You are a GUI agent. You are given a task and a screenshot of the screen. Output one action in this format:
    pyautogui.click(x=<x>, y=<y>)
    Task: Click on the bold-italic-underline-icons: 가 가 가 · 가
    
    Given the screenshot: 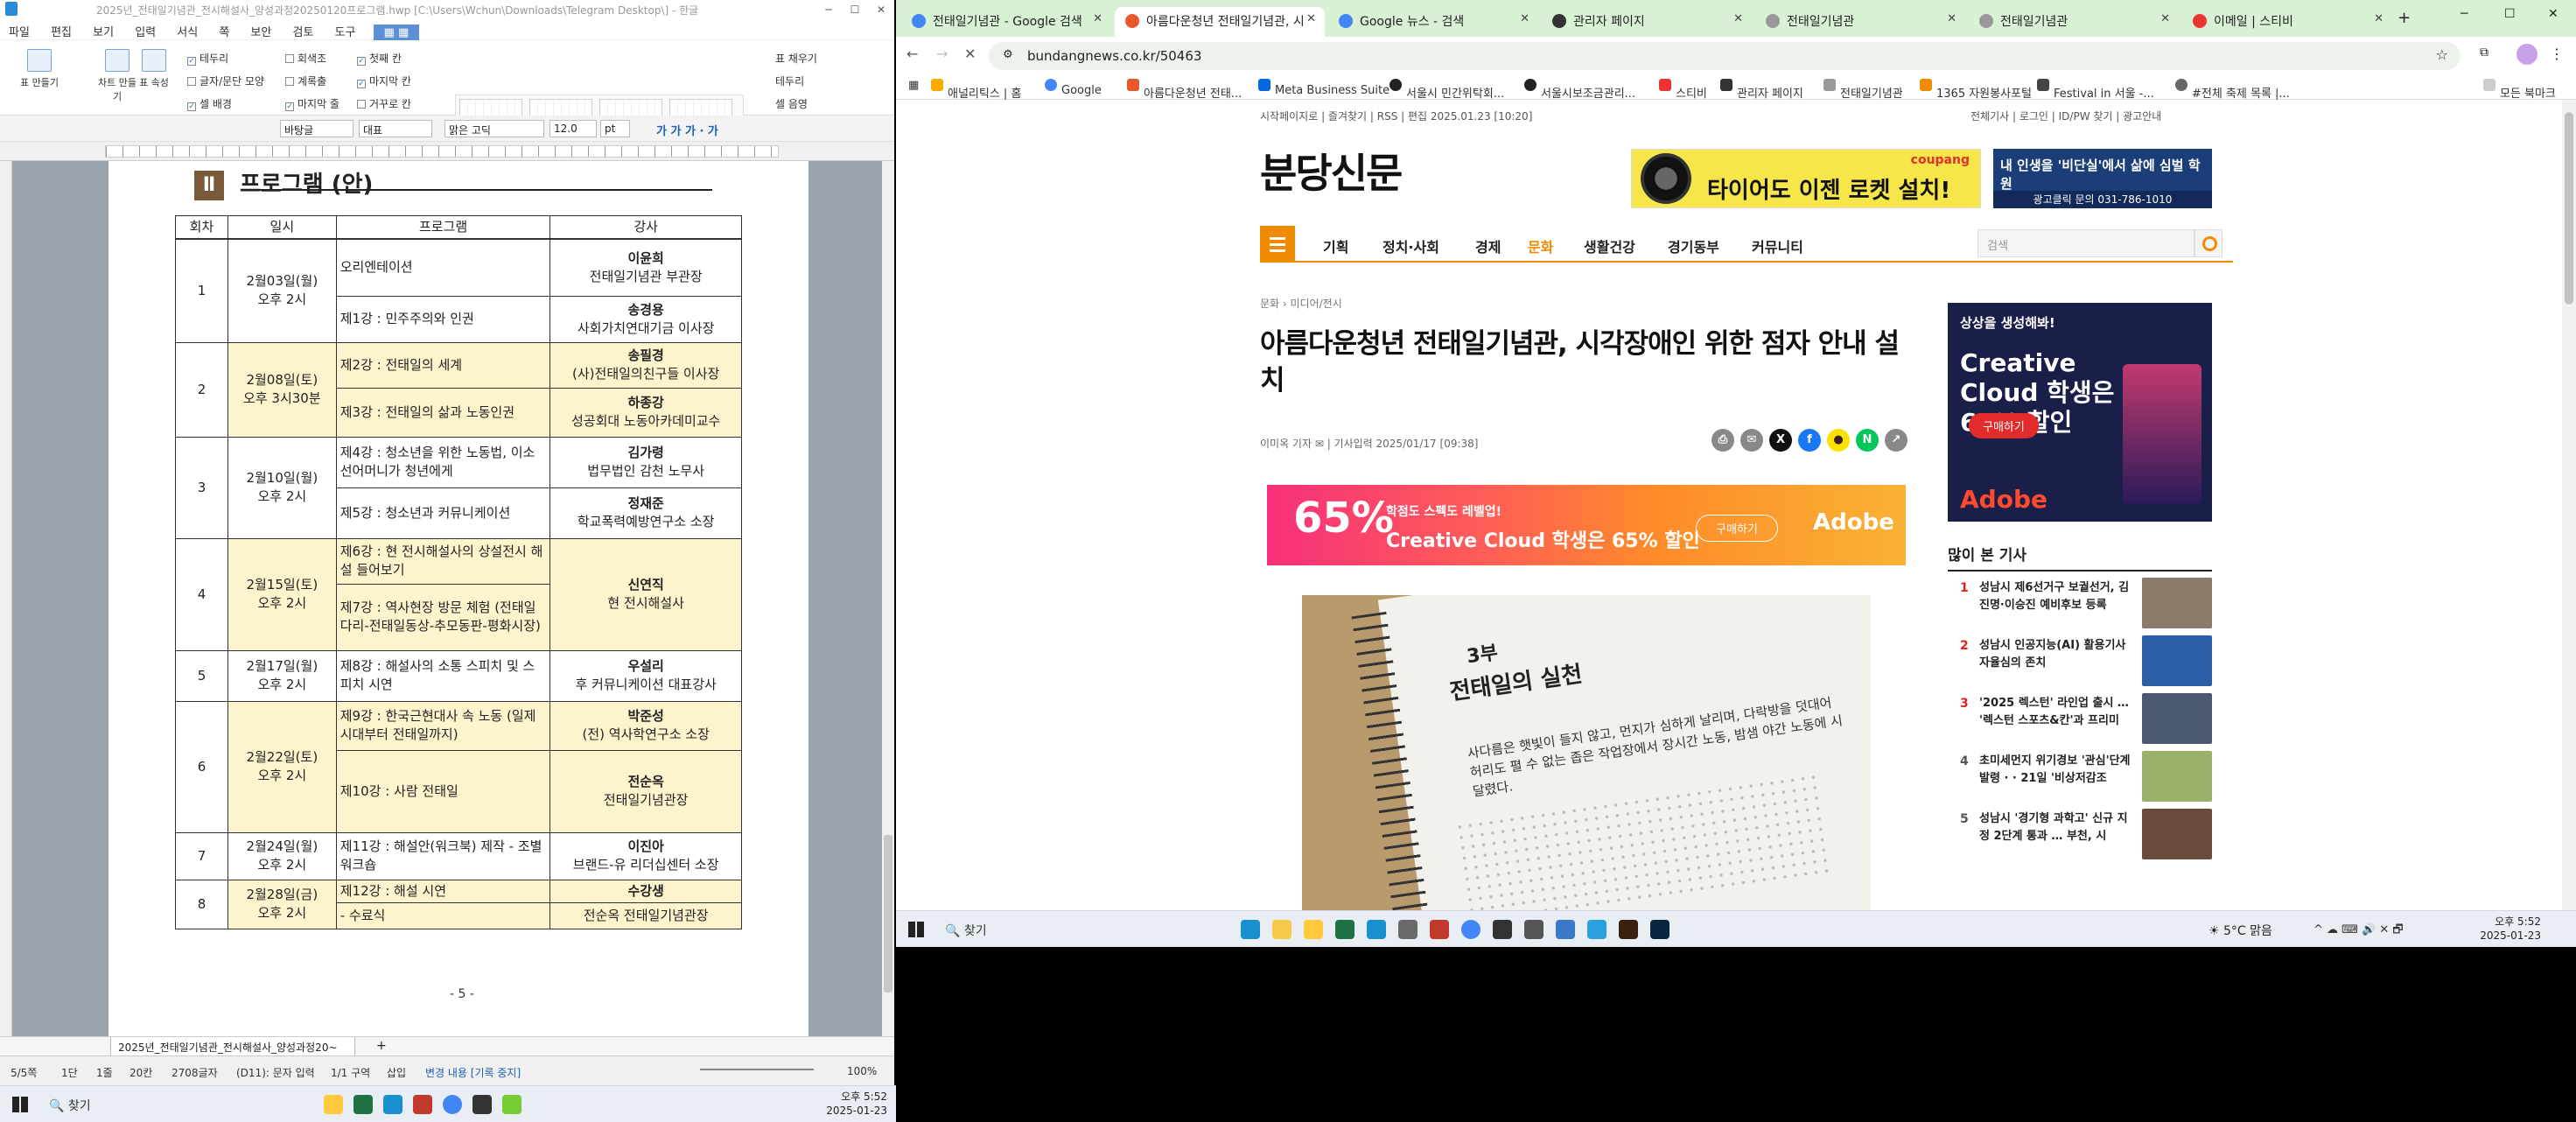 What is the action you would take?
    pyautogui.click(x=687, y=130)
    